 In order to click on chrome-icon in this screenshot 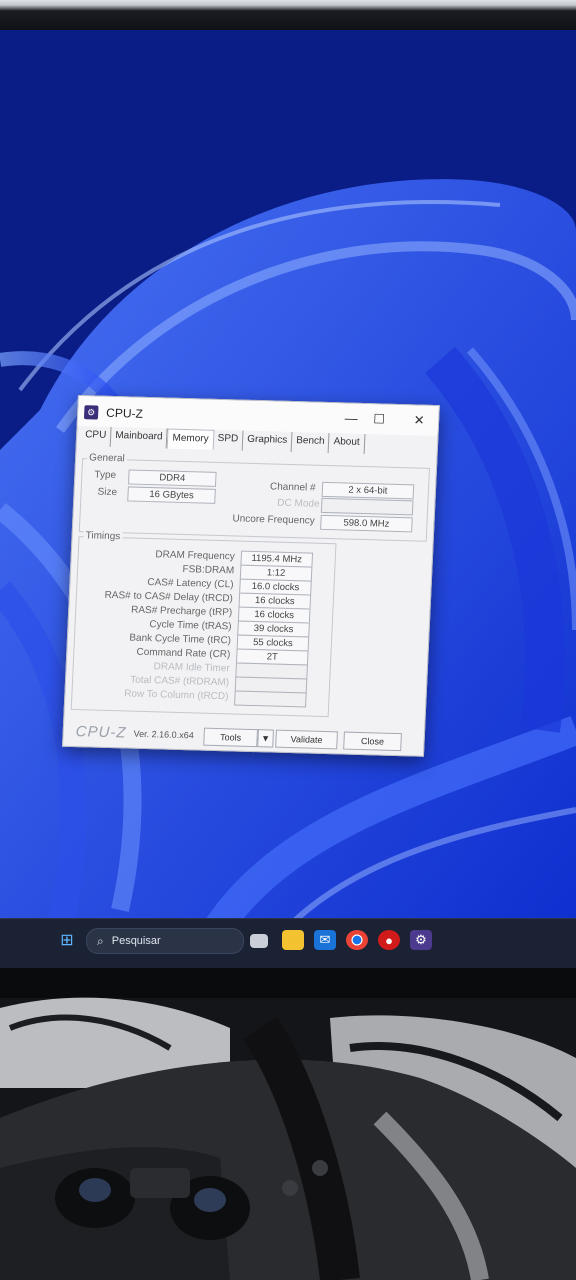, I will do `click(357, 940)`.